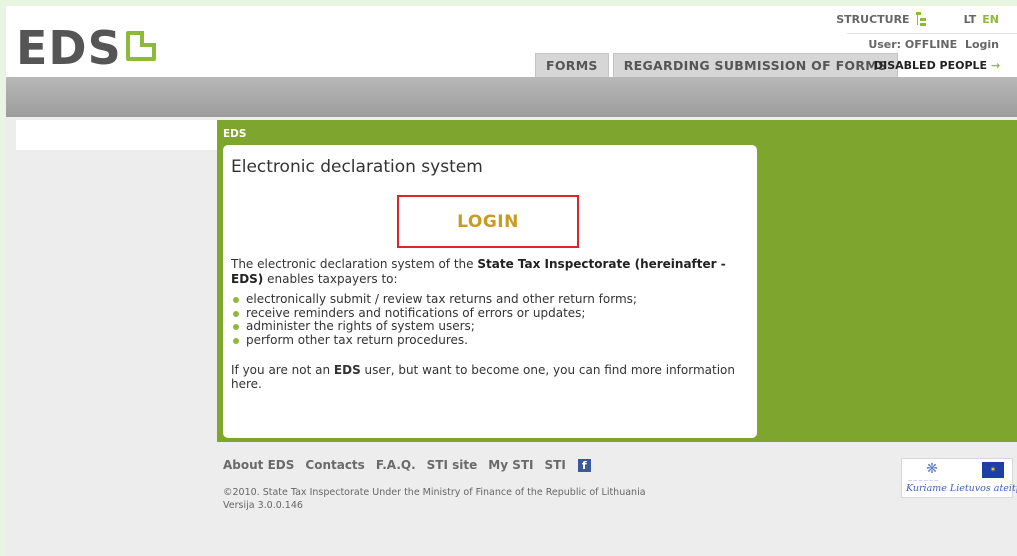 The image size is (1017, 556). What do you see at coordinates (996, 65) in the screenshot?
I see `arrow-right-icon: →` at bounding box center [996, 65].